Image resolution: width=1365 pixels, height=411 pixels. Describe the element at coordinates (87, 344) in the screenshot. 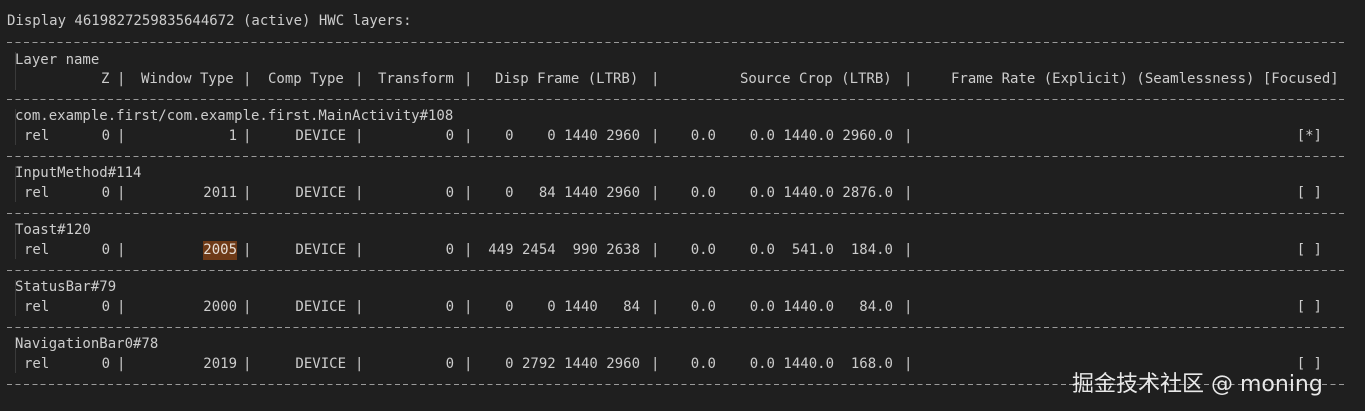

I see `layer-name: NavigationBar0#78` at that location.